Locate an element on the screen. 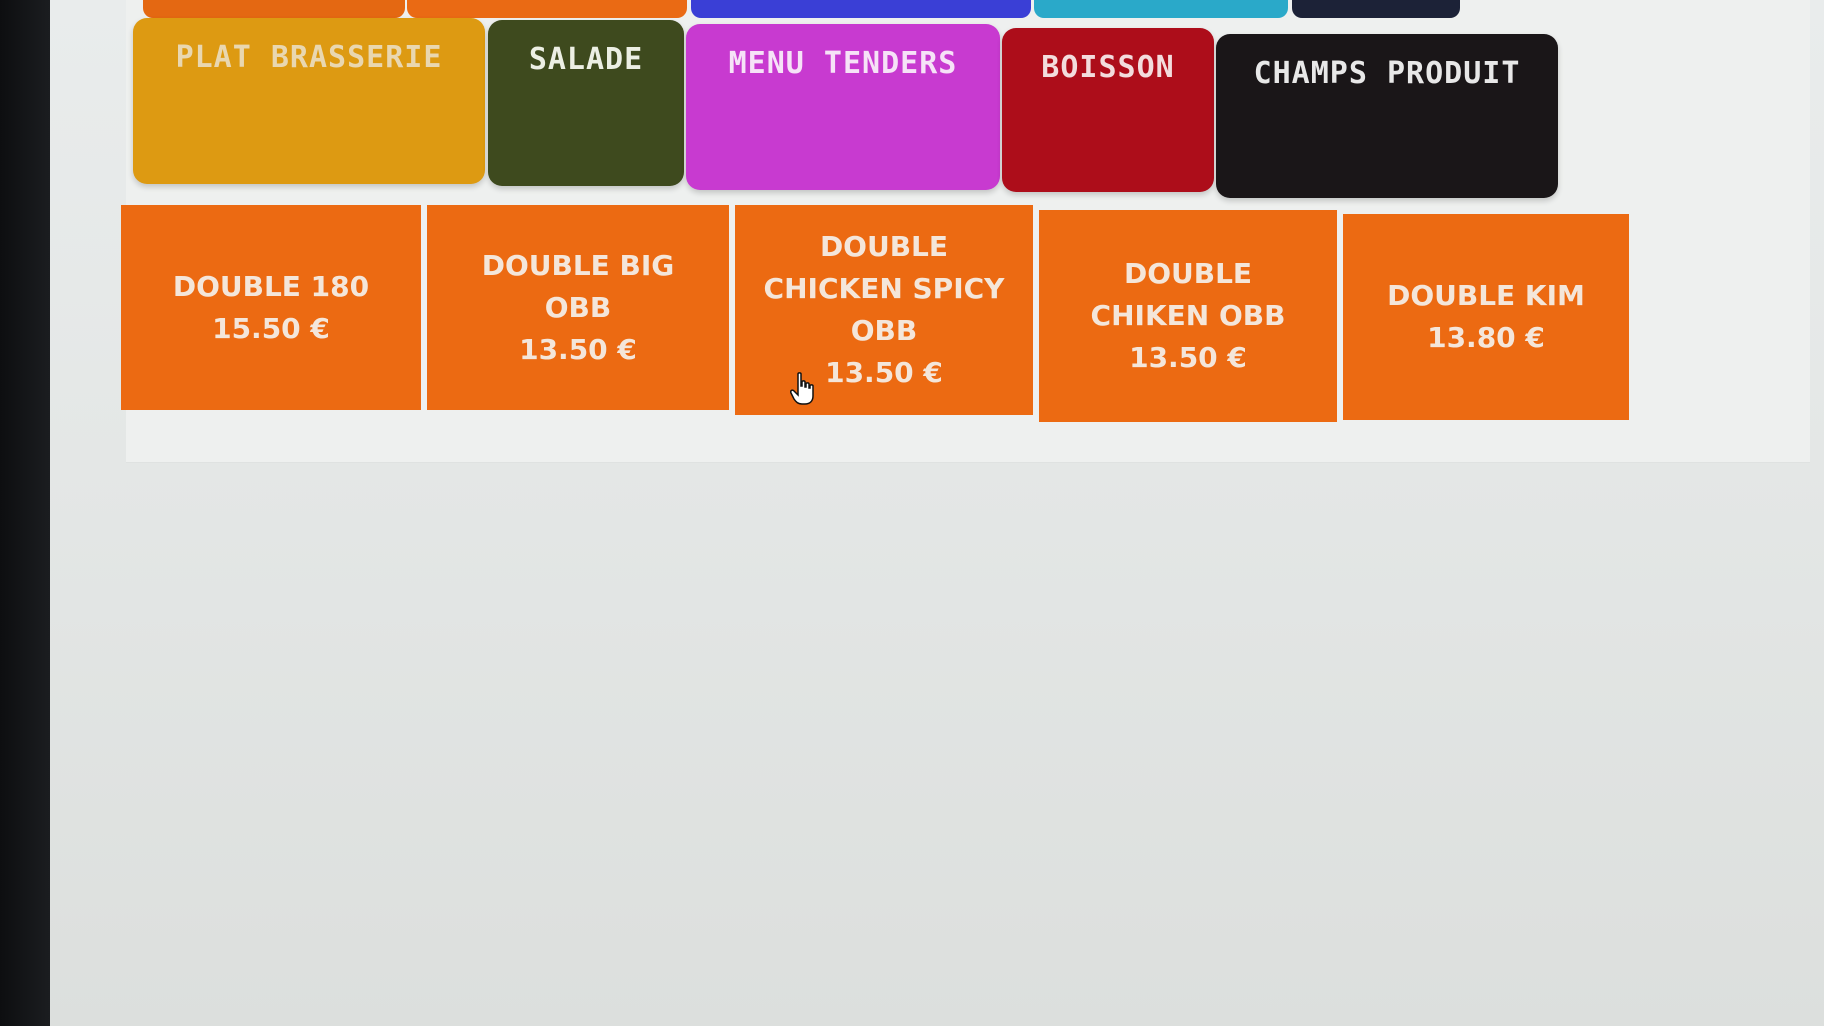  category-tab-label: BOISSON is located at coordinates (1108, 67).